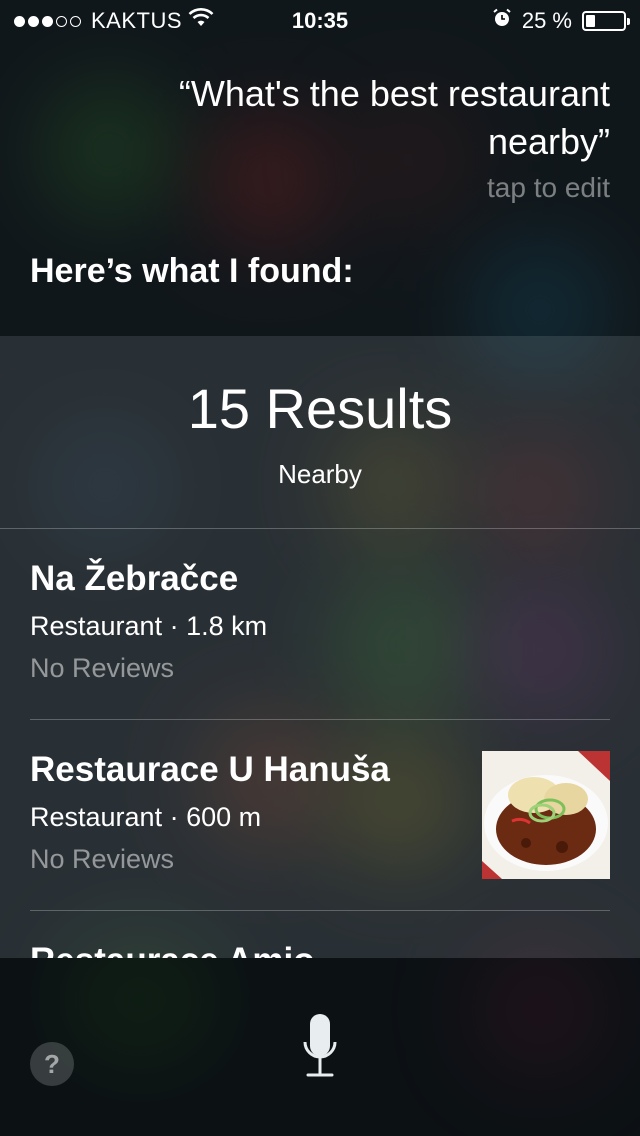  What do you see at coordinates (606, 21) in the screenshot?
I see `battery-icon` at bounding box center [606, 21].